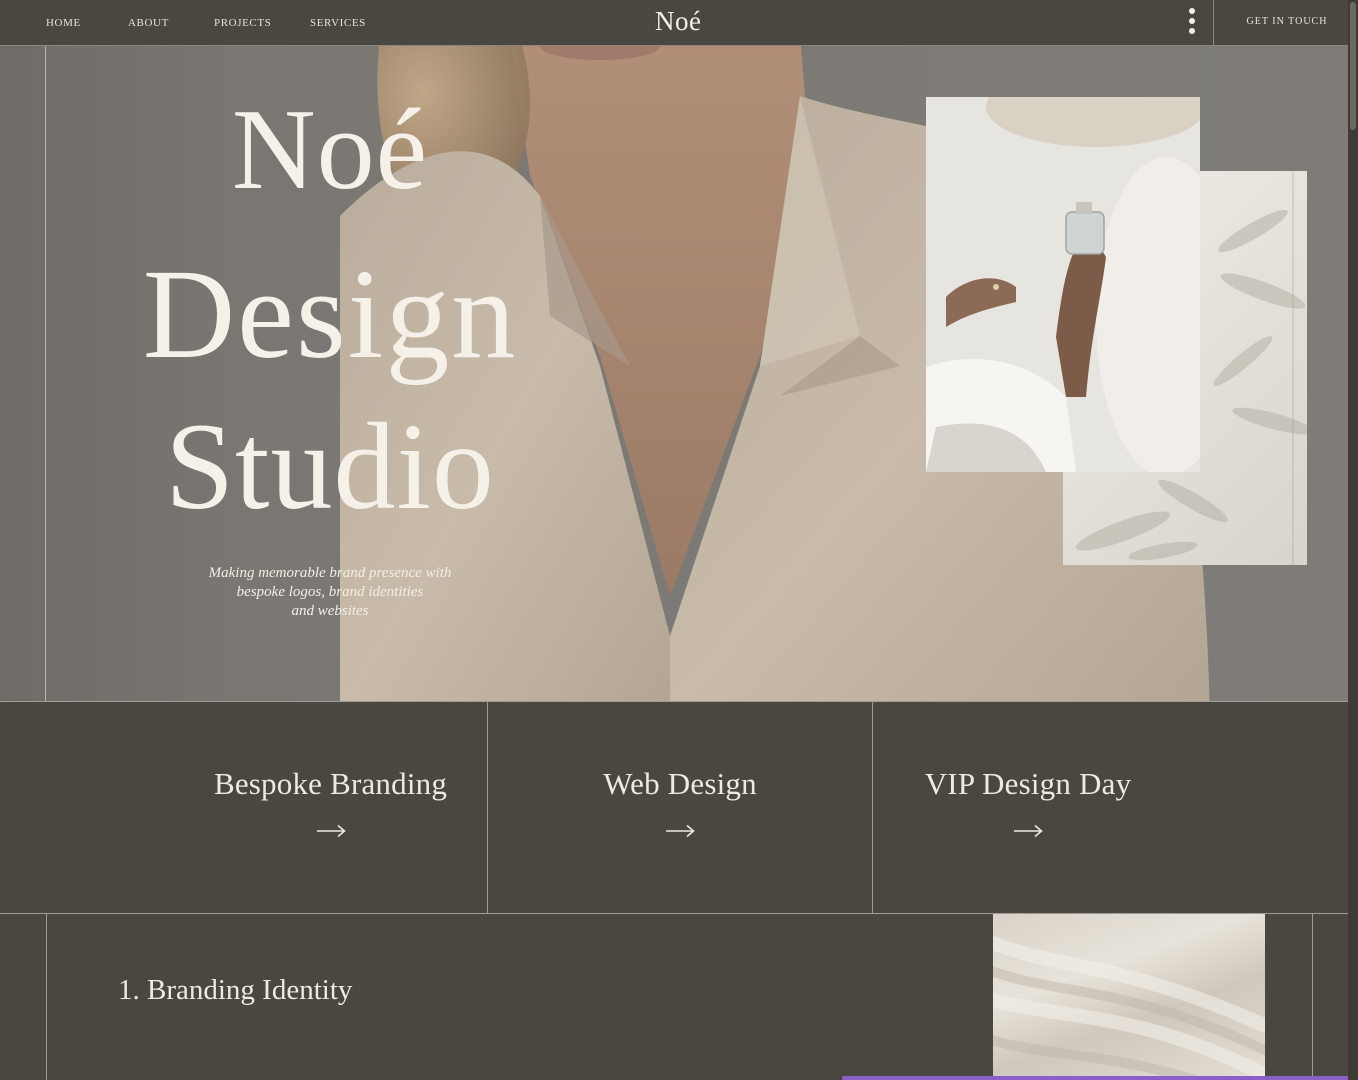 Image resolution: width=1358 pixels, height=1080 pixels. I want to click on branding-identity-heading: 1. Branding Identity, so click(235, 990).